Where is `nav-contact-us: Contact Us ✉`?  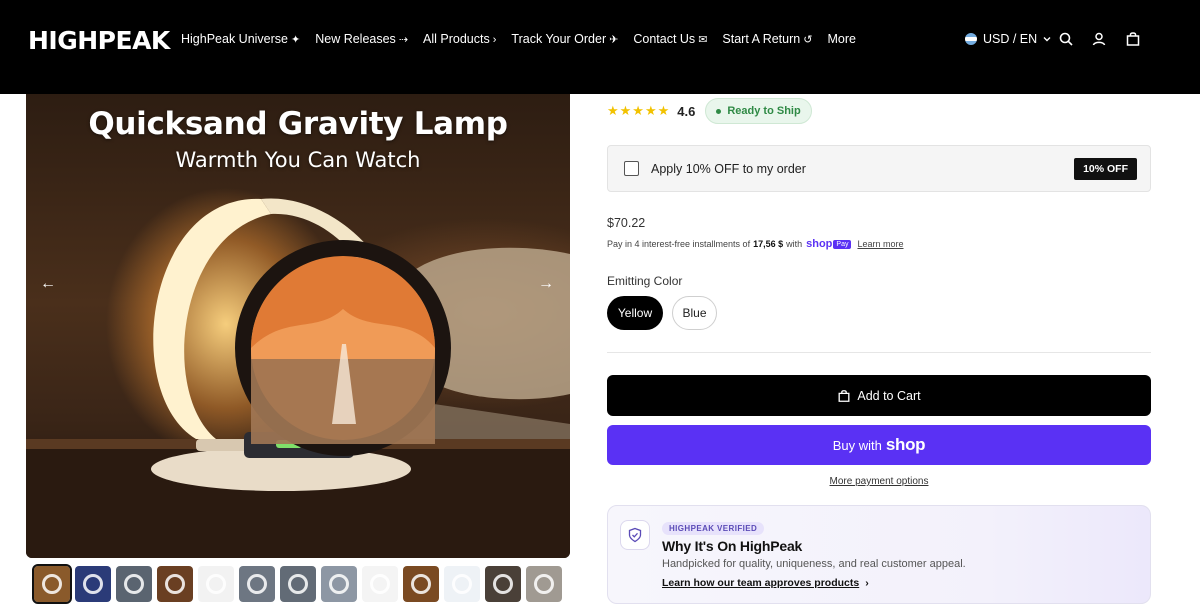 nav-contact-us: Contact Us ✉ is located at coordinates (670, 39).